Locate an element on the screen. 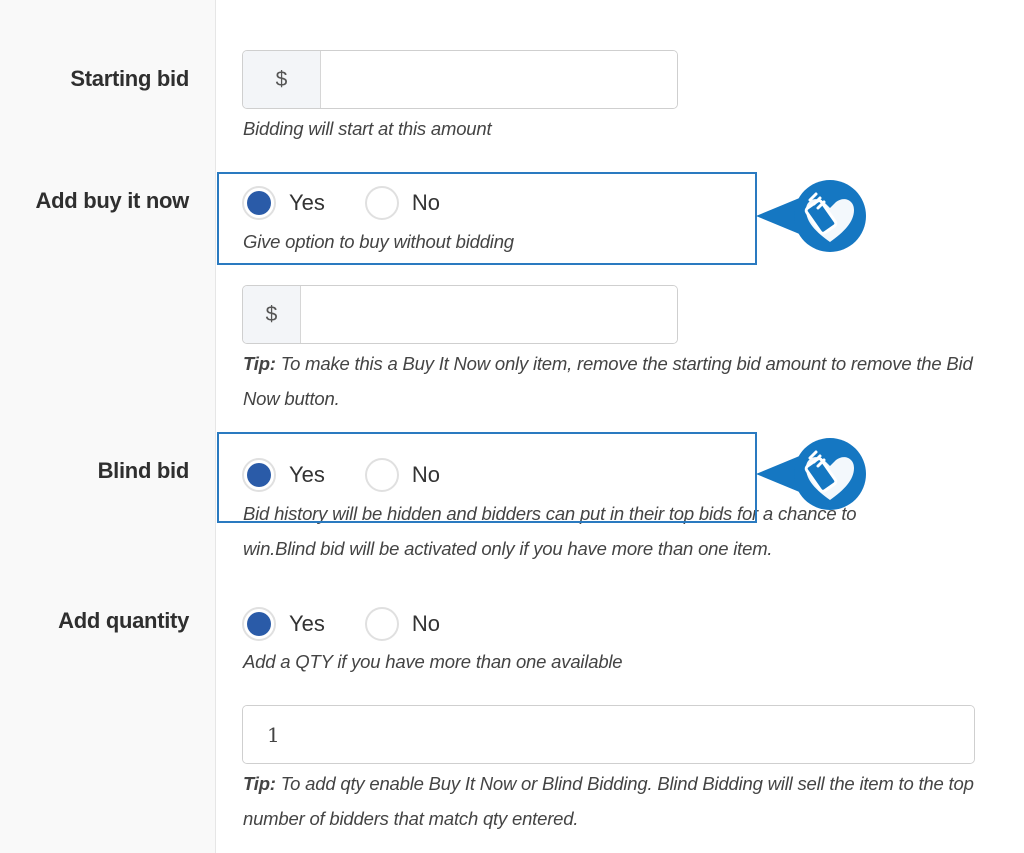 This screenshot has height=853, width=1024. quantity-yes-label: Yes is located at coordinates (307, 624).